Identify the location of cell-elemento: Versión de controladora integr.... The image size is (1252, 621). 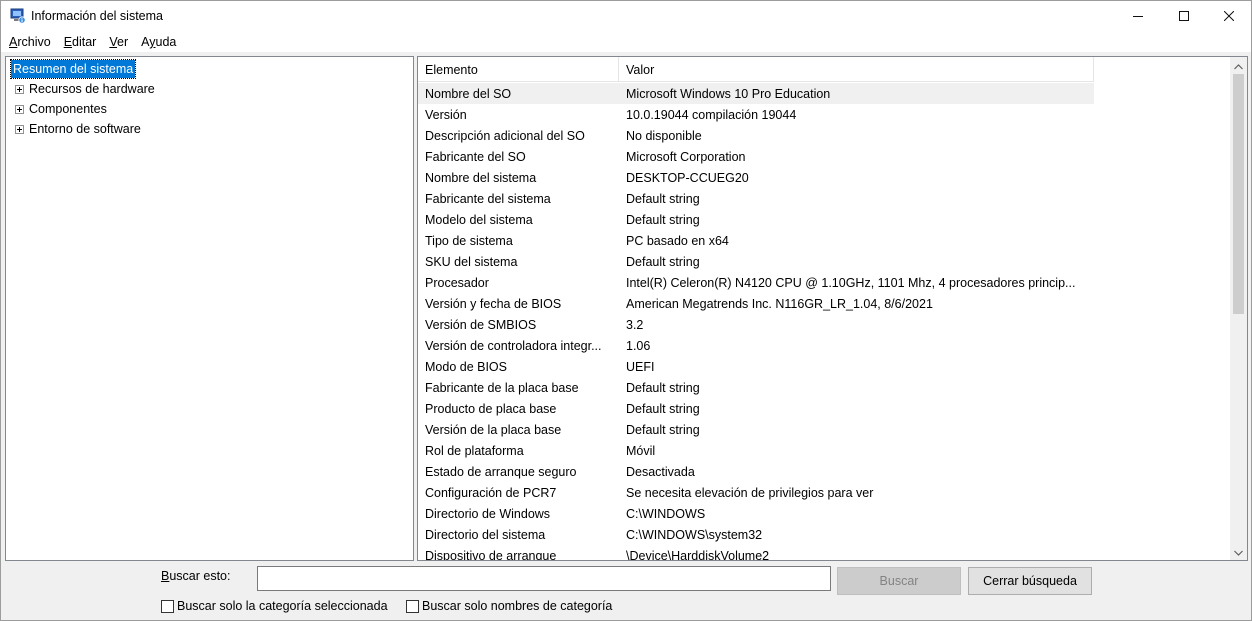
(513, 345).